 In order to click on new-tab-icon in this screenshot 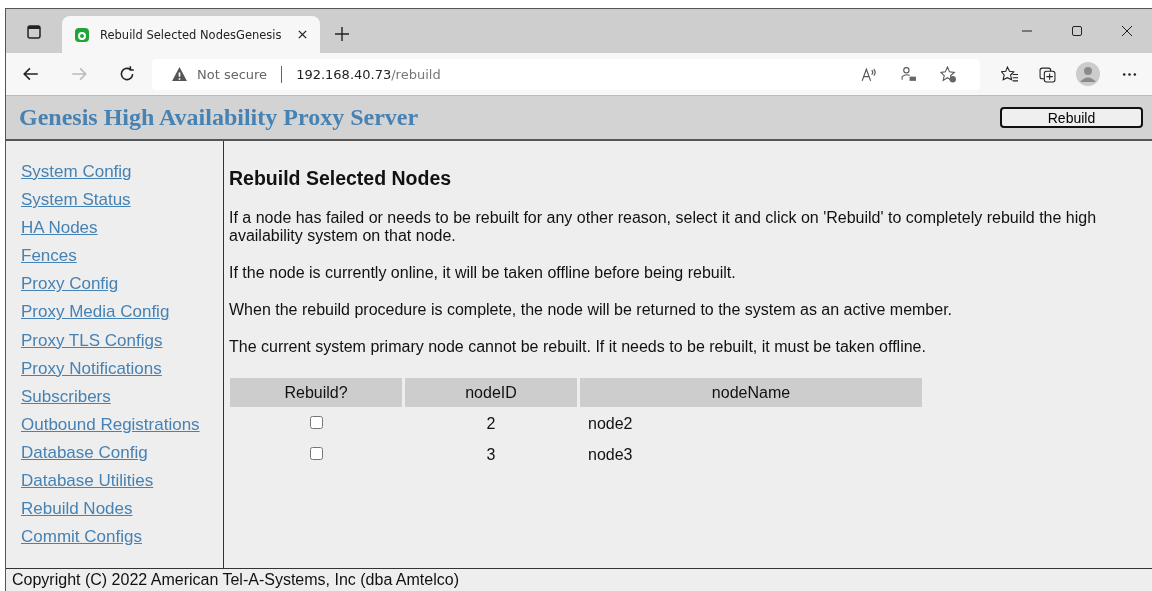, I will do `click(342, 34)`.